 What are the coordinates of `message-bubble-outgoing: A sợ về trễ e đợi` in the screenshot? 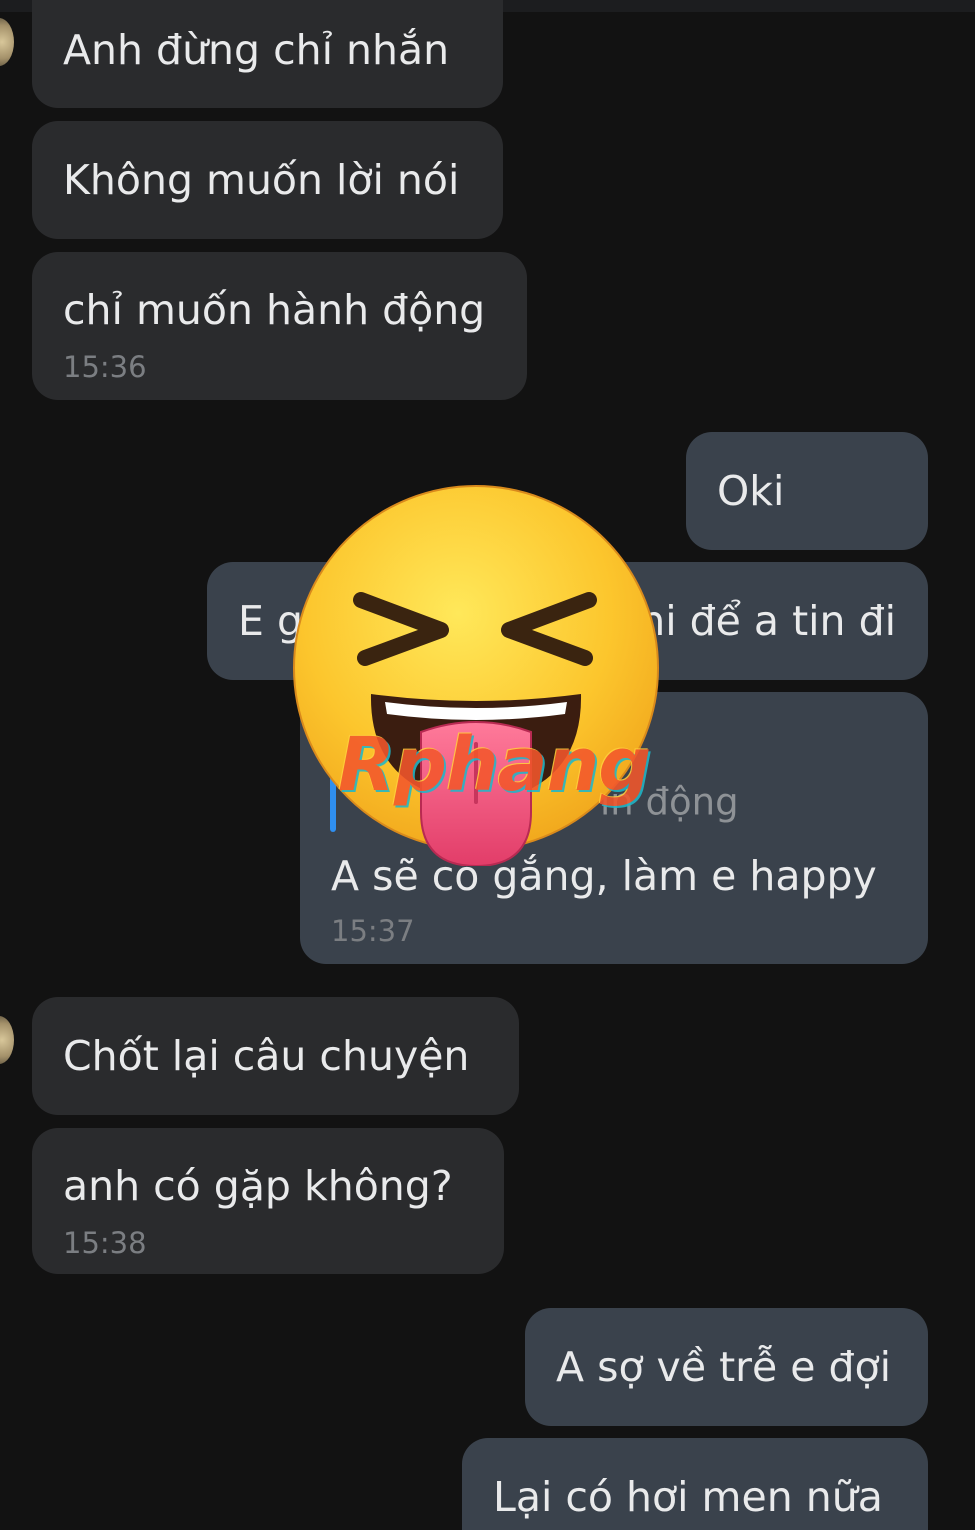 It's located at (726, 1367).